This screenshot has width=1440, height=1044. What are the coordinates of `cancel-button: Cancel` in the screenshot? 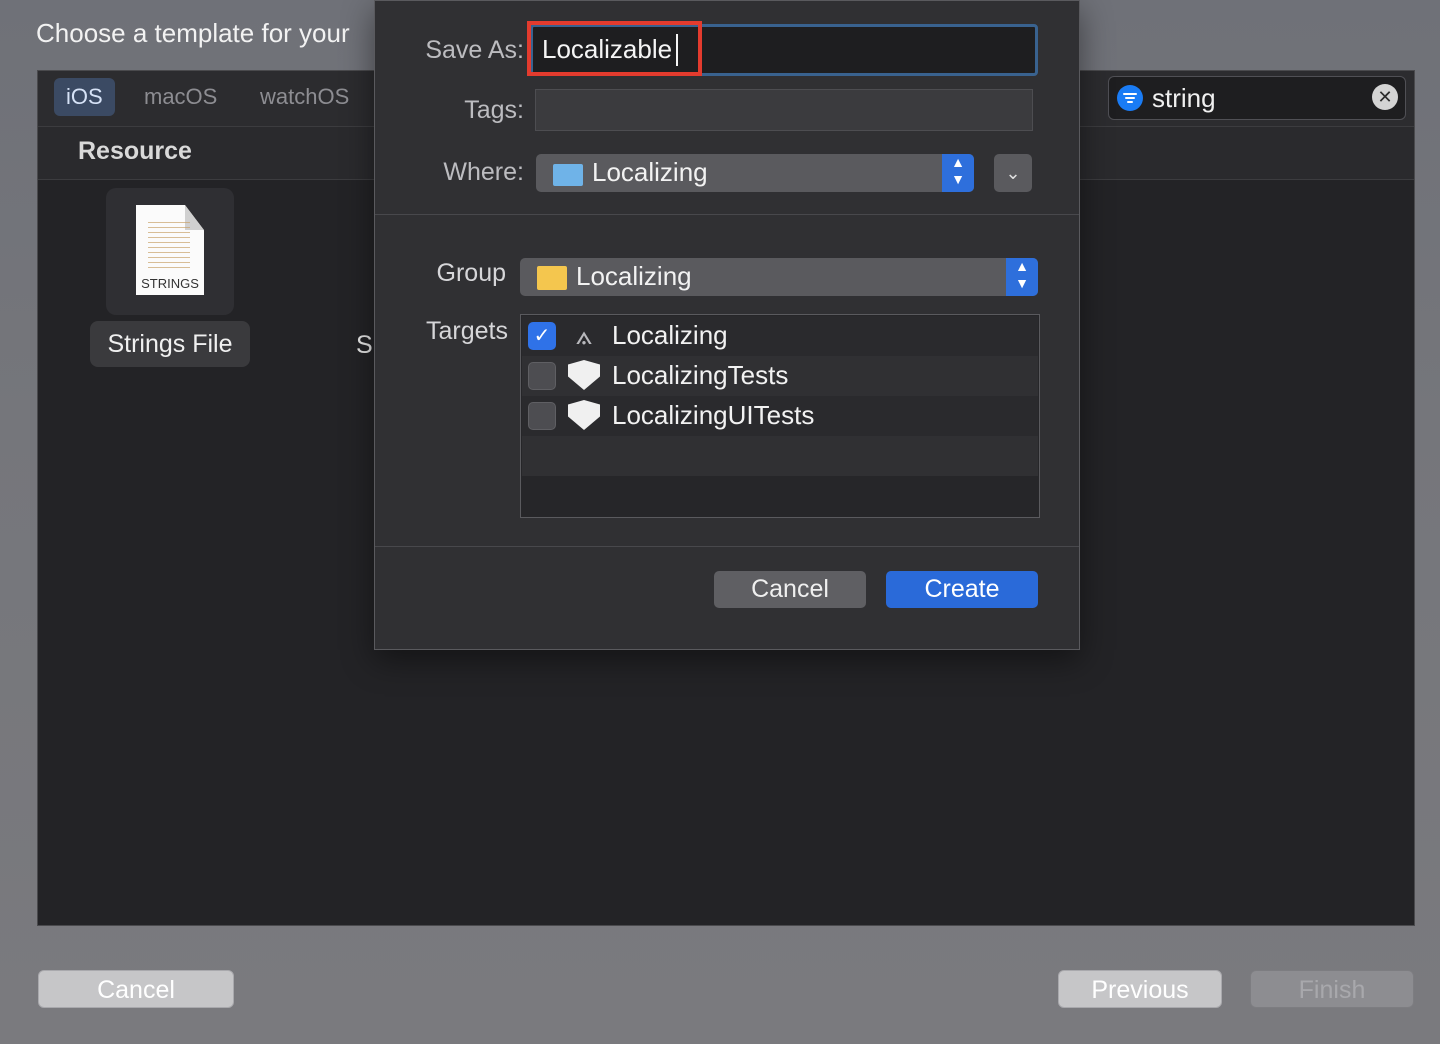 It's located at (136, 989).